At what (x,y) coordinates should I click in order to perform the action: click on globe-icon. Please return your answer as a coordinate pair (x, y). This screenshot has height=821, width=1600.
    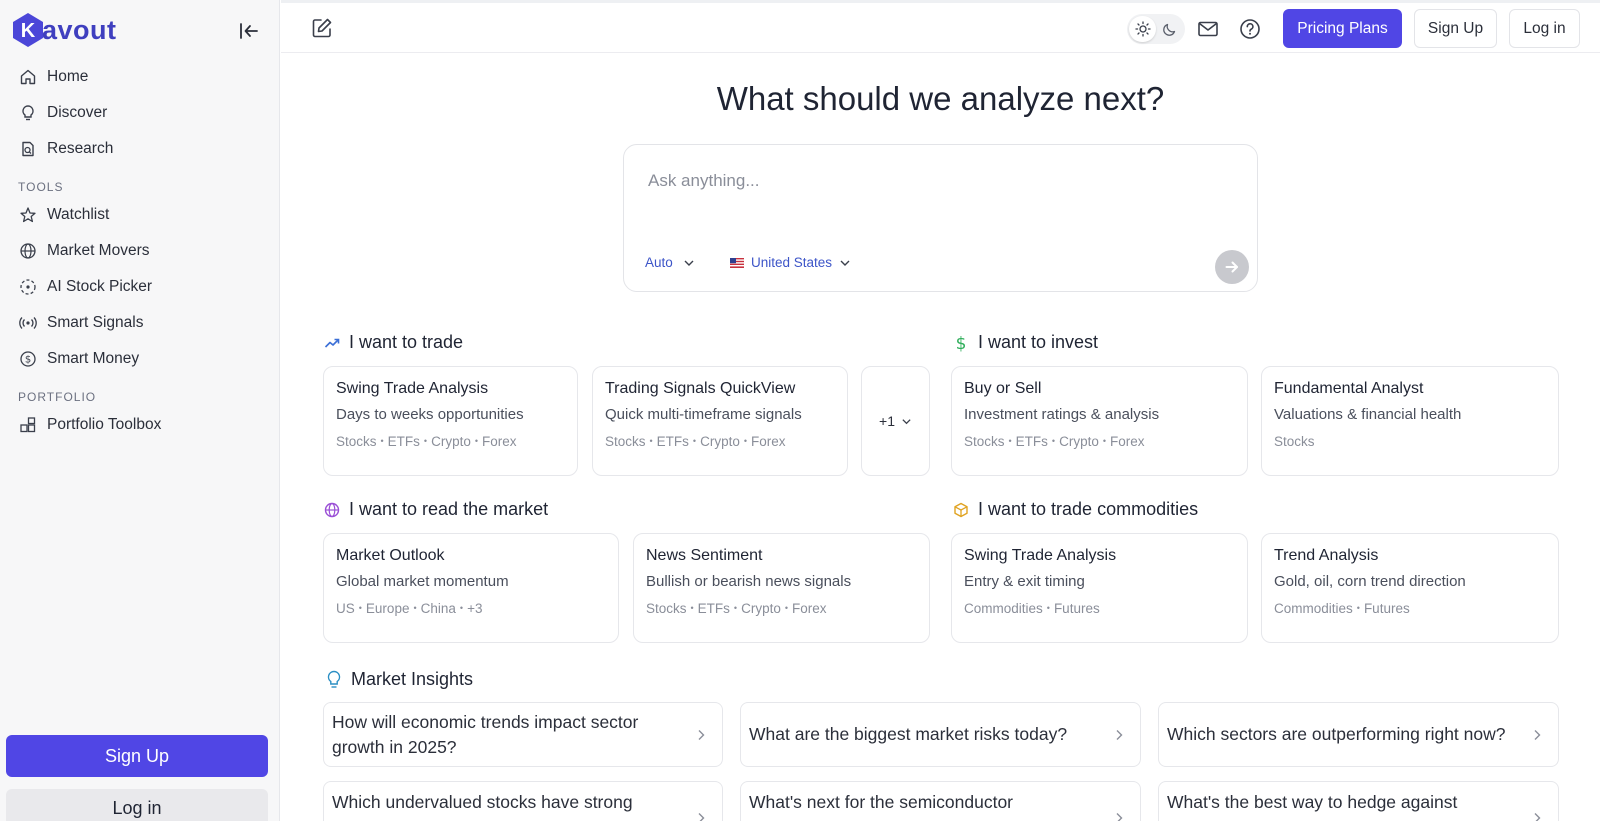
    Looking at the image, I should click on (332, 510).